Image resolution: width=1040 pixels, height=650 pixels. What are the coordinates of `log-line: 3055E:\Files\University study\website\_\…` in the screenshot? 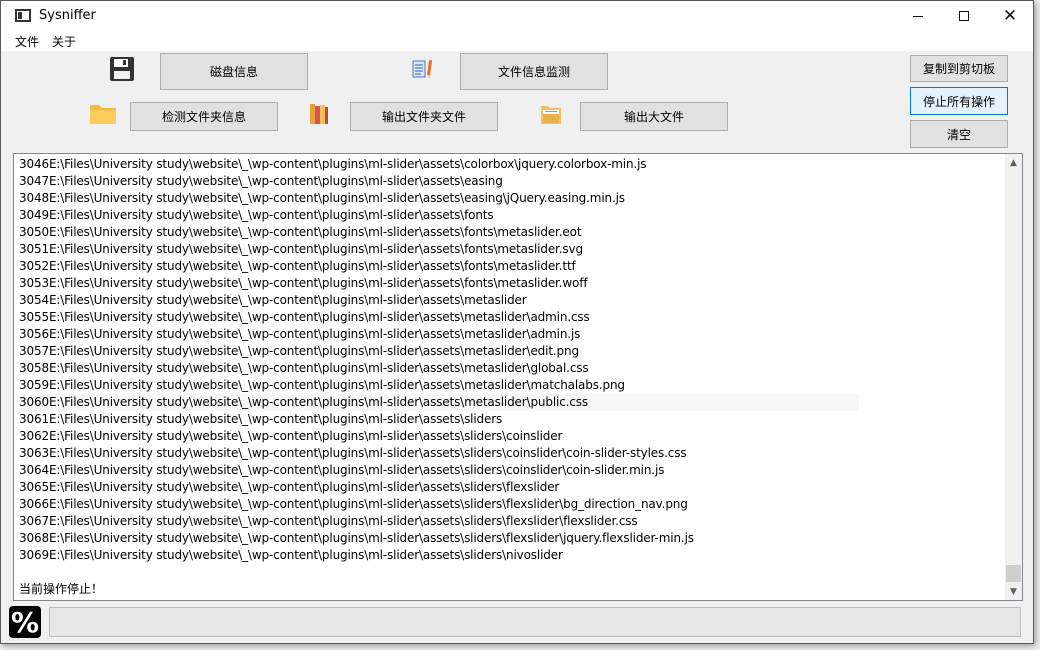 It's located at (304, 317).